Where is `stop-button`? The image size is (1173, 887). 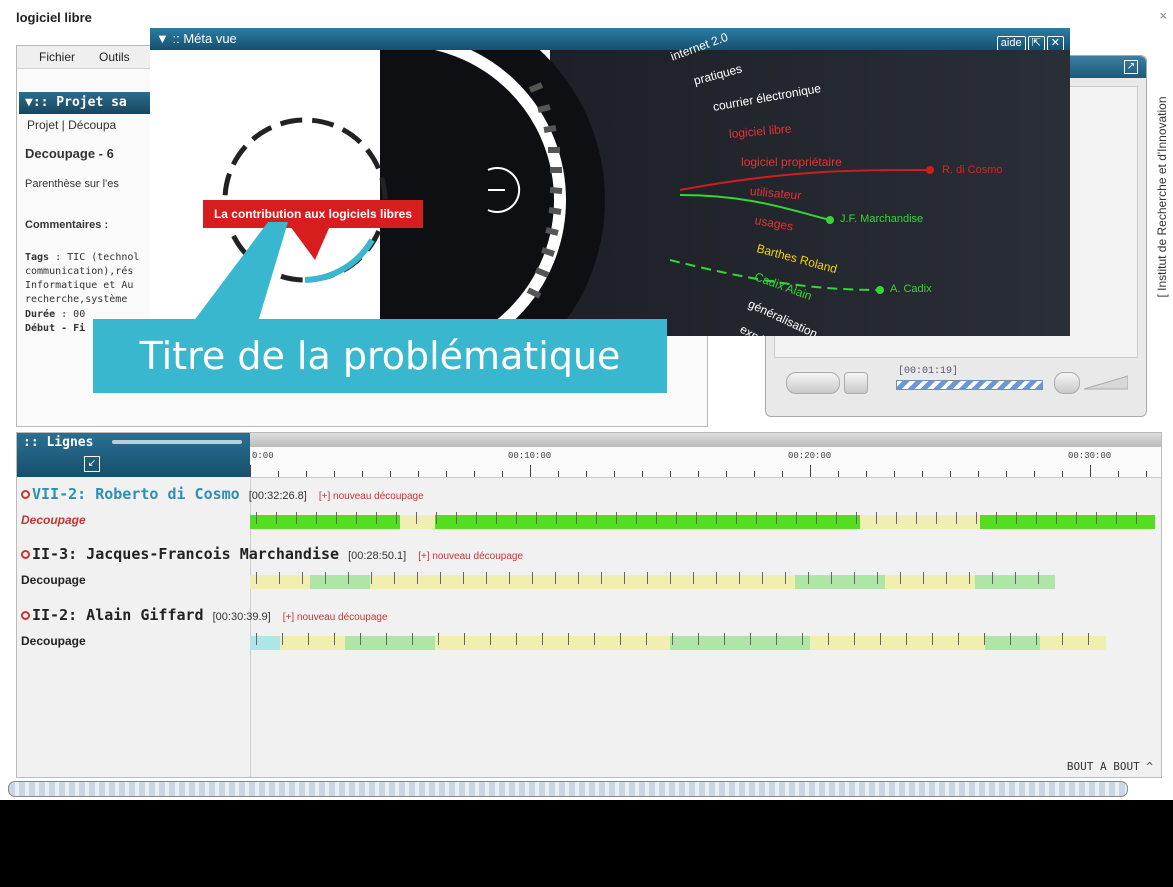
stop-button is located at coordinates (856, 383).